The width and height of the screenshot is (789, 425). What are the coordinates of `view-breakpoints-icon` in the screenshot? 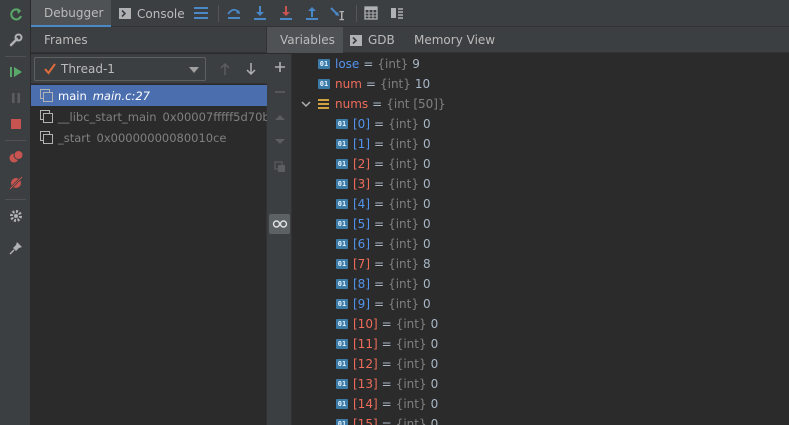 It's located at (16, 157).